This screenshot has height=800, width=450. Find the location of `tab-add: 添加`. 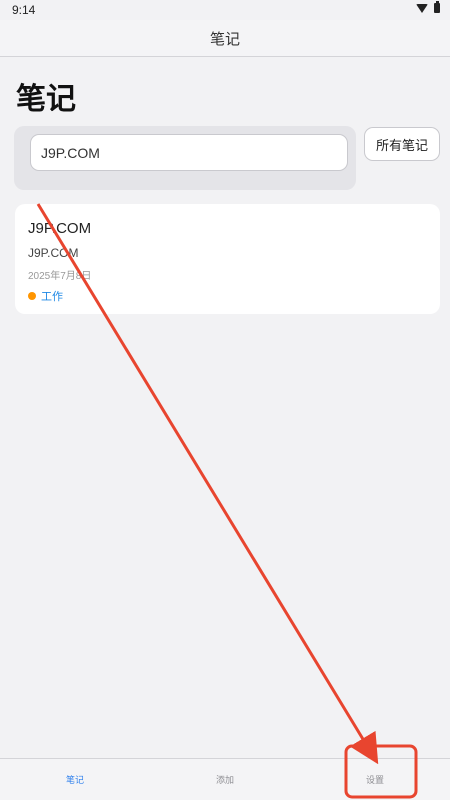

tab-add: 添加 is located at coordinates (225, 779).